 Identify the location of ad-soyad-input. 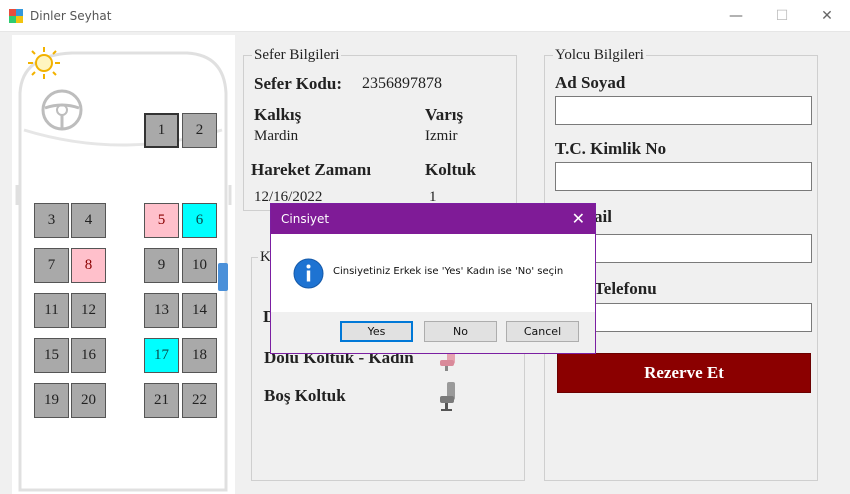
(683, 110).